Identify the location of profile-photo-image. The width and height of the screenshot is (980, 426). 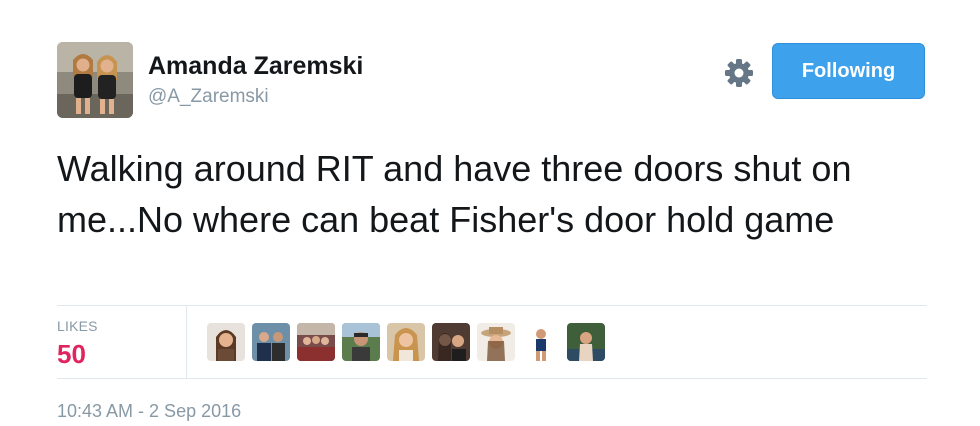
(95, 80).